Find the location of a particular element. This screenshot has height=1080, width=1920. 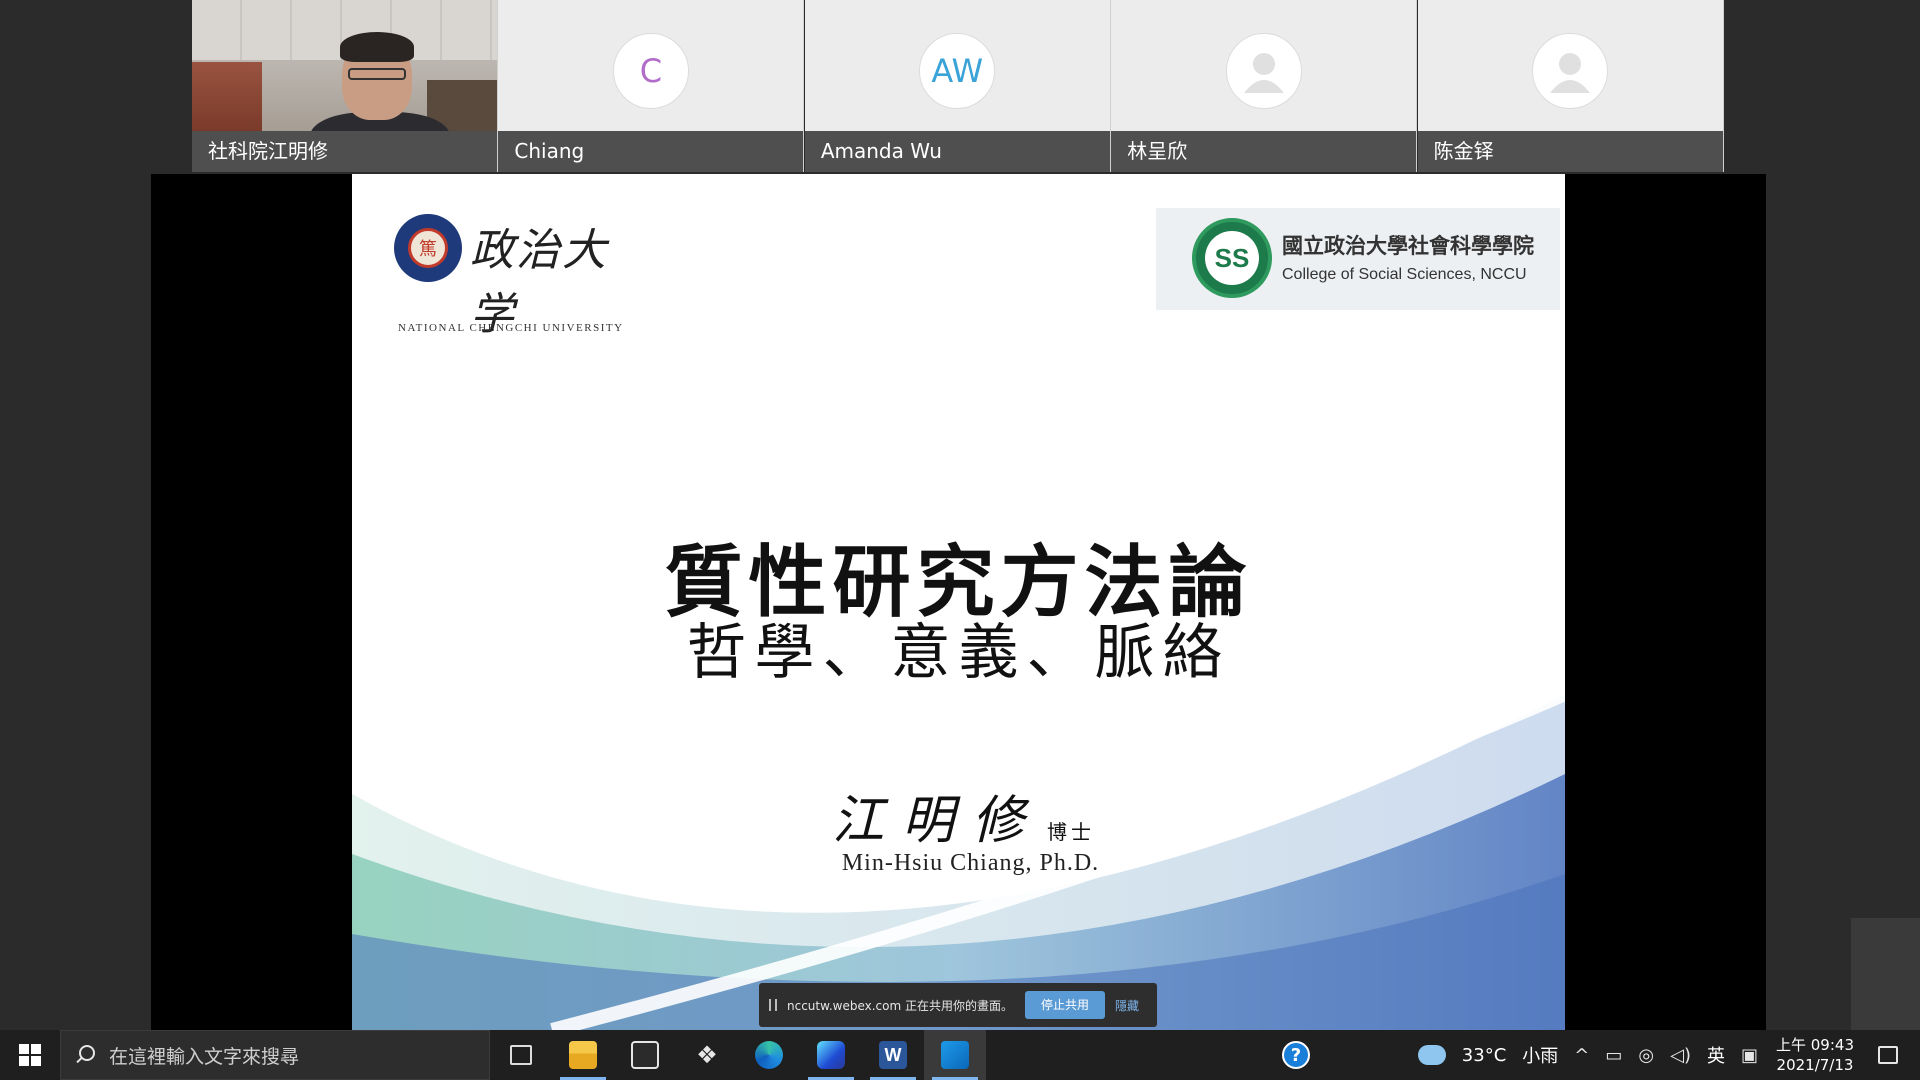

participant-name: 陈金铎 is located at coordinates (1570, 151).